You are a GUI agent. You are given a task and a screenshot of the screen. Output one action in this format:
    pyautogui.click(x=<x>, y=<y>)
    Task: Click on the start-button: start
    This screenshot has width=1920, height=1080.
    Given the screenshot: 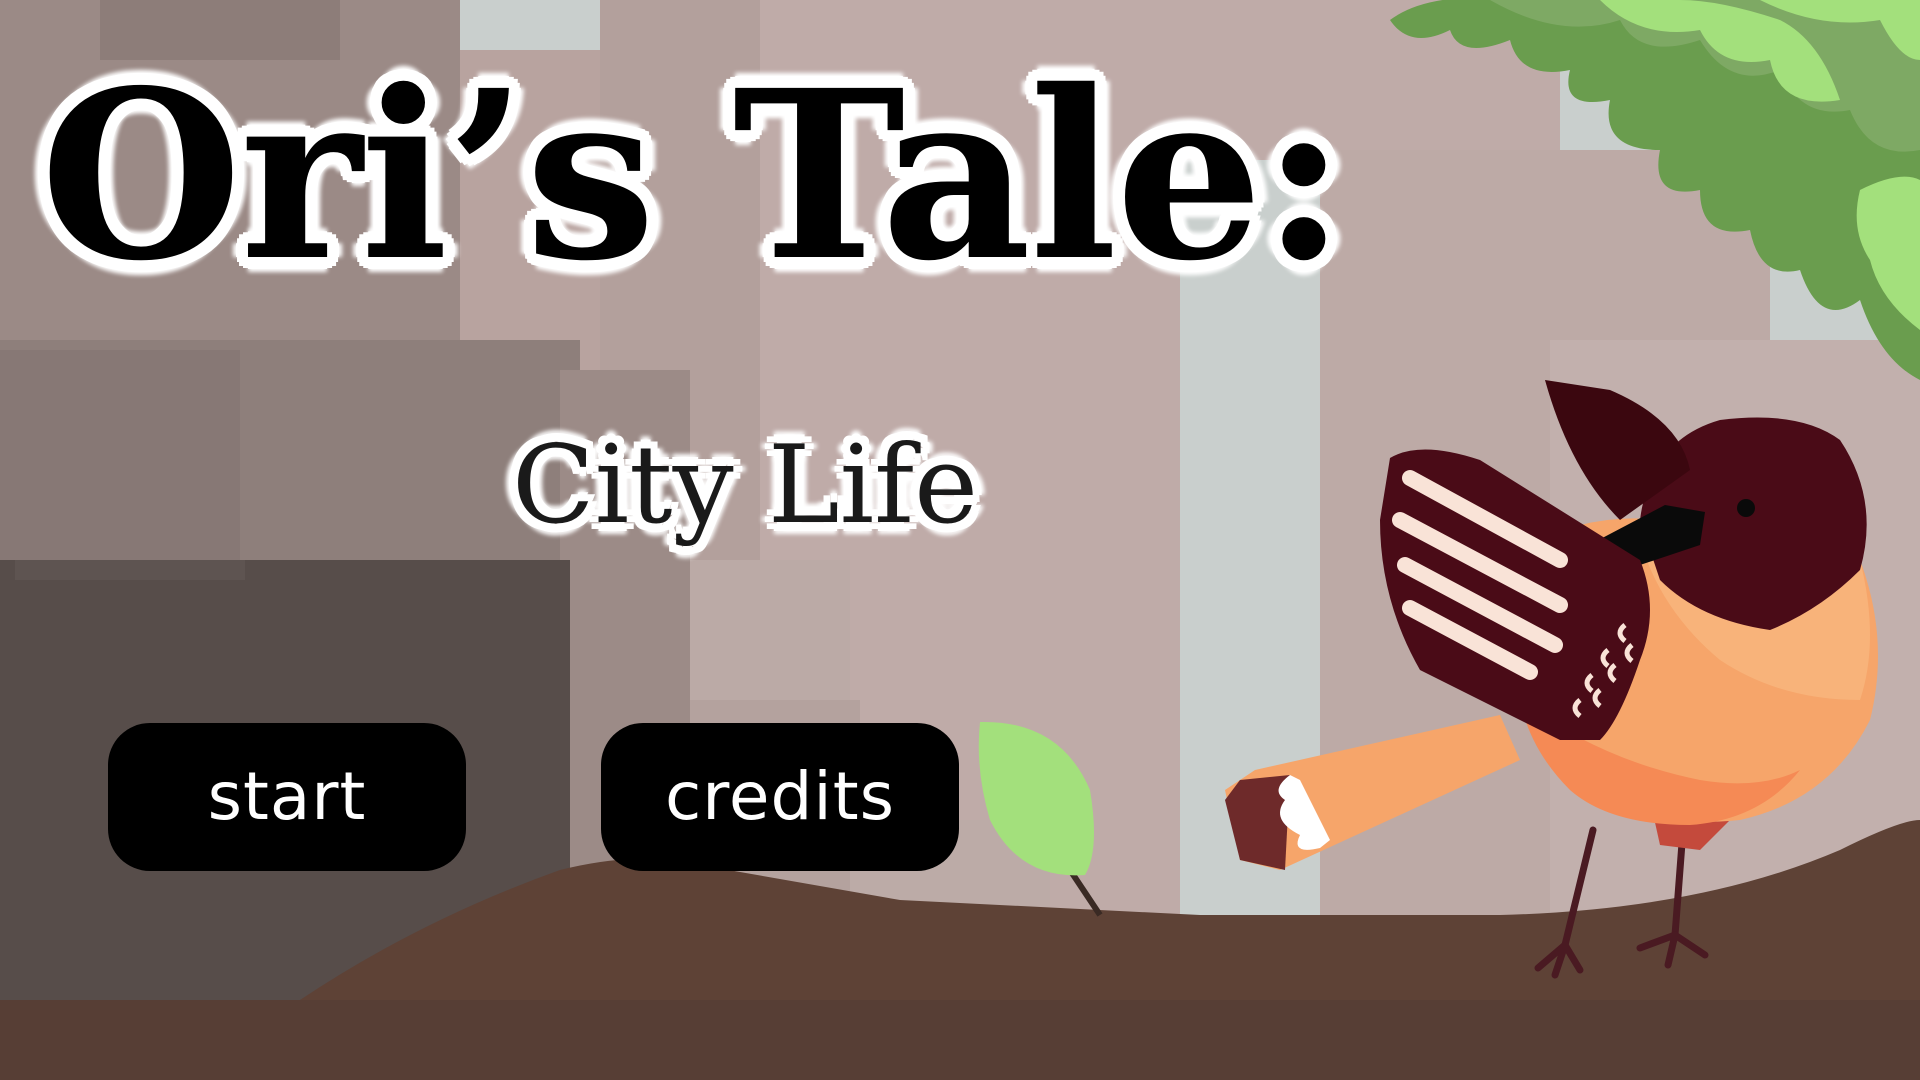 What is the action you would take?
    pyautogui.click(x=287, y=797)
    